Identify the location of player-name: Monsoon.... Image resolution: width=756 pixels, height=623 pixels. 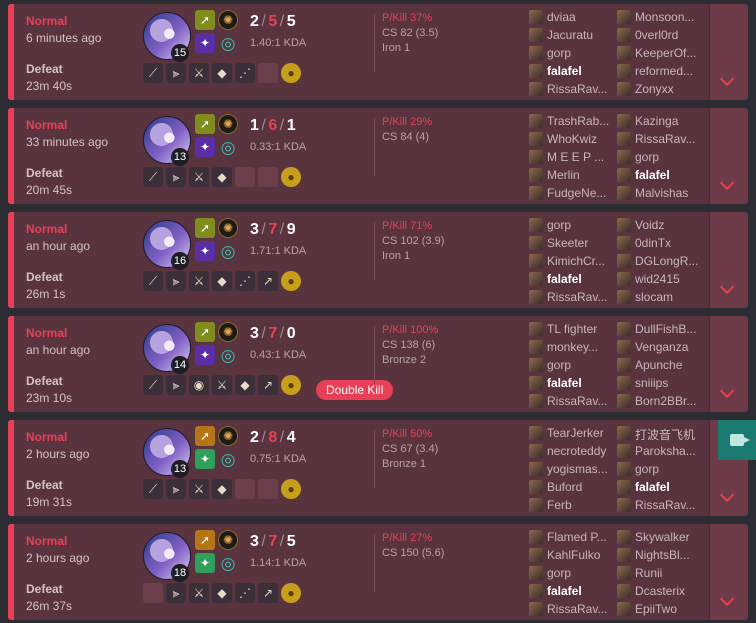
(669, 17).